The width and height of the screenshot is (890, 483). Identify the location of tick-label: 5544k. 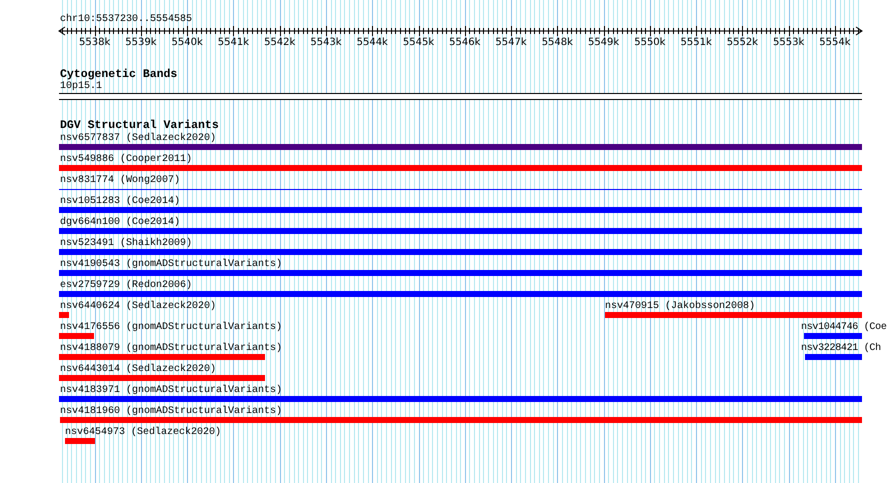
(372, 43).